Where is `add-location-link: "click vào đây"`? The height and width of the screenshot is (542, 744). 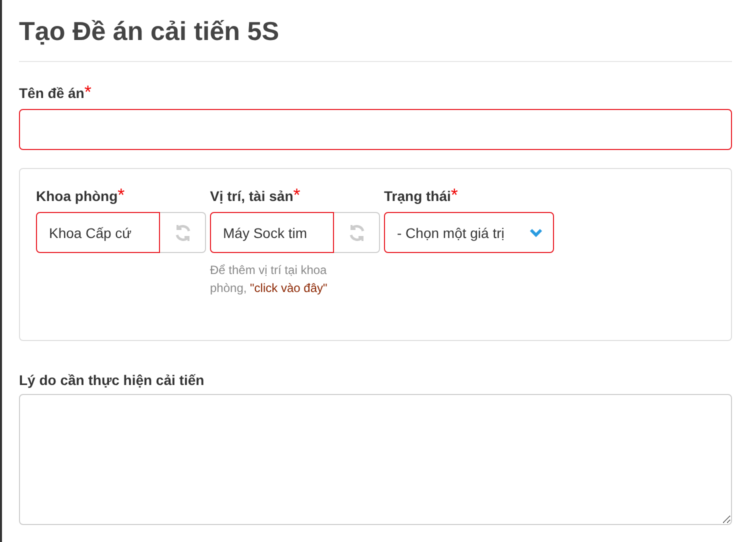
add-location-link: "click vào đây" is located at coordinates (289, 288).